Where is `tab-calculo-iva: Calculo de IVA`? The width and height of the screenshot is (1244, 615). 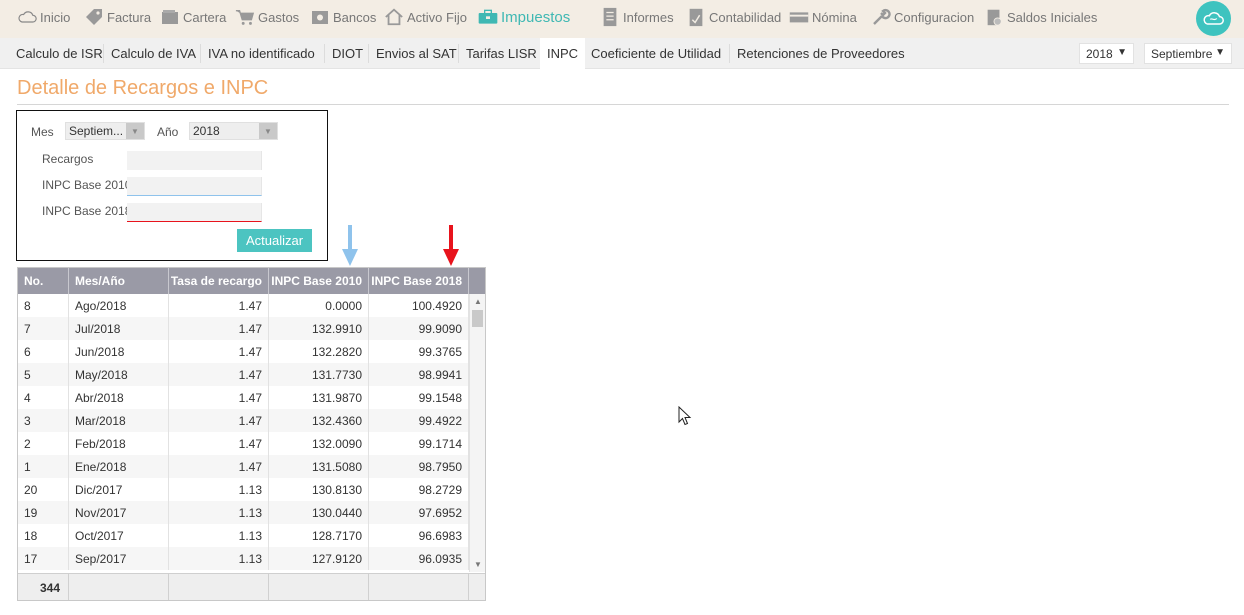
tab-calculo-iva: Calculo de IVA is located at coordinates (153, 53).